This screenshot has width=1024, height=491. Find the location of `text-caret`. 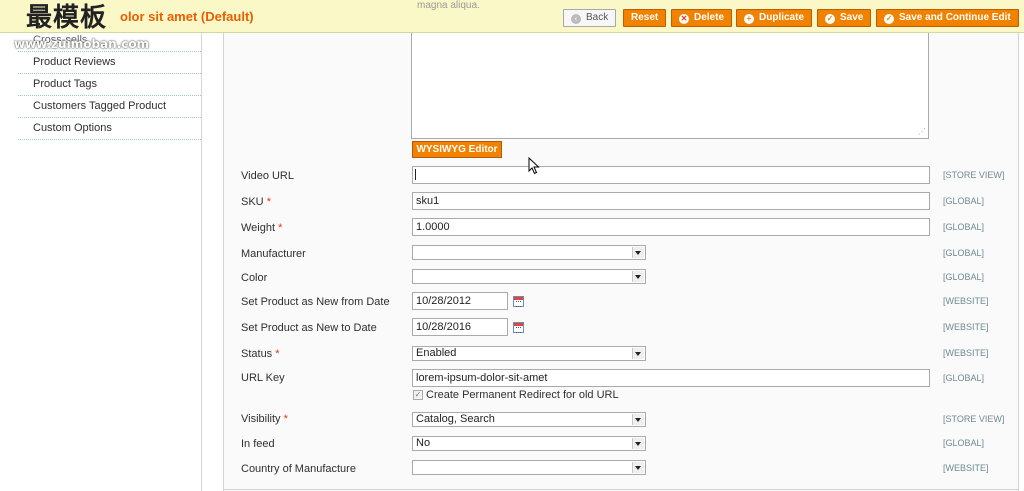

text-caret is located at coordinates (415, 174).